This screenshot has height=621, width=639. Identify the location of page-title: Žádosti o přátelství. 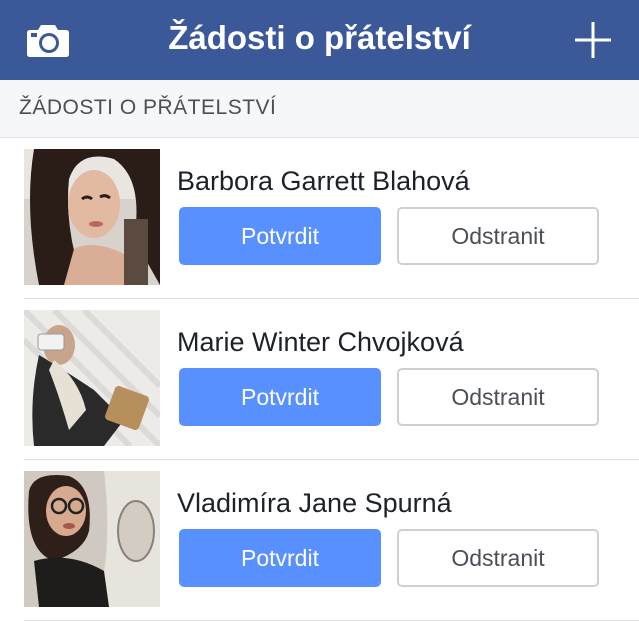
(319, 37).